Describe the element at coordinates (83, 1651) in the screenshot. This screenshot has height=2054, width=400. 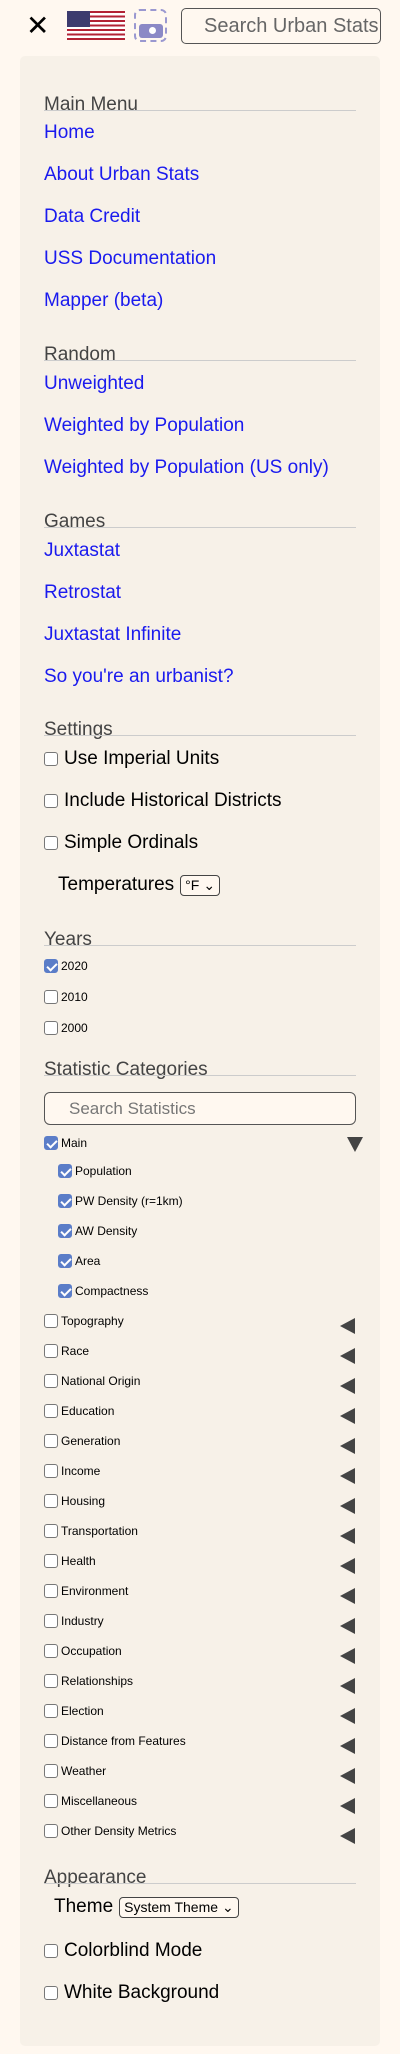
I see `category-checkbox: Occupation` at that location.